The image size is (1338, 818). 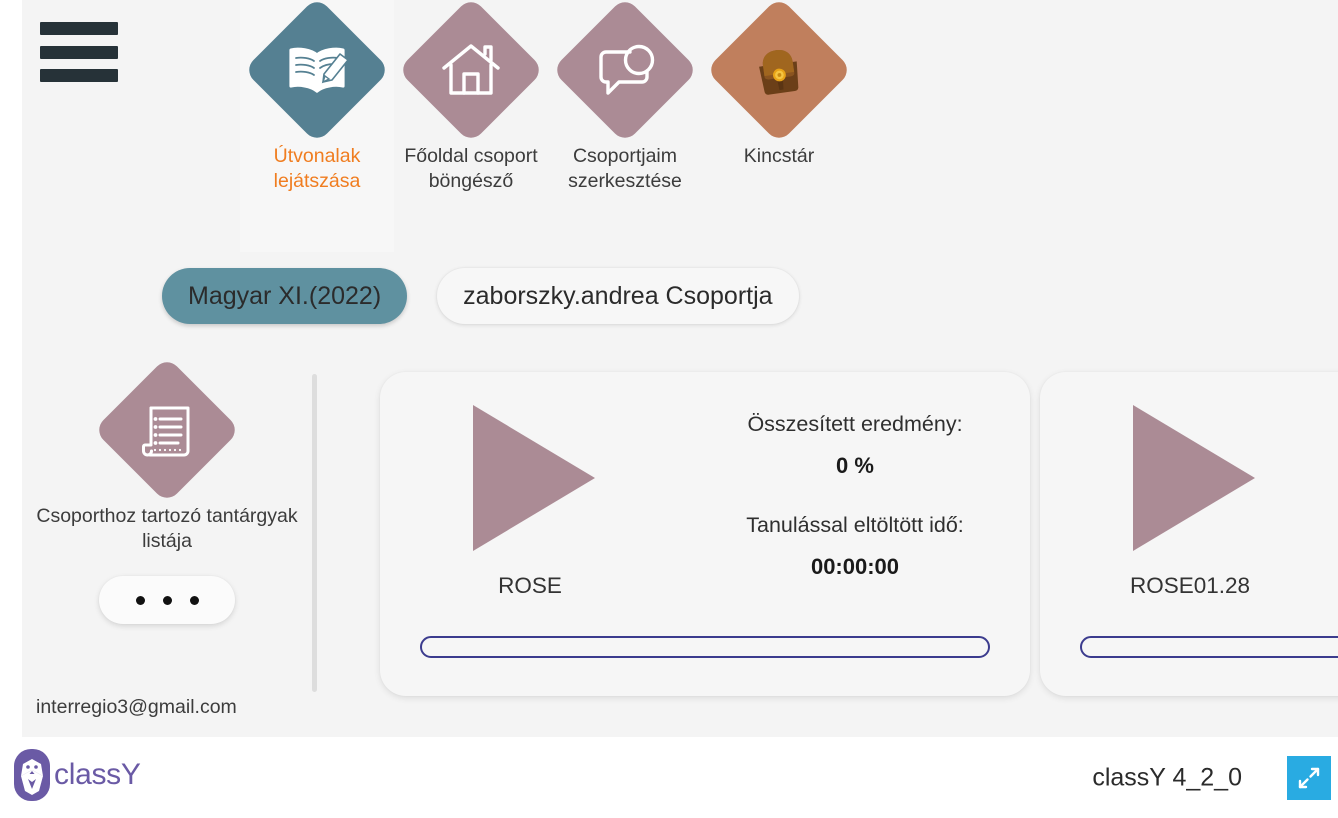 I want to click on chat-bubble-glyph, so click(x=627, y=69).